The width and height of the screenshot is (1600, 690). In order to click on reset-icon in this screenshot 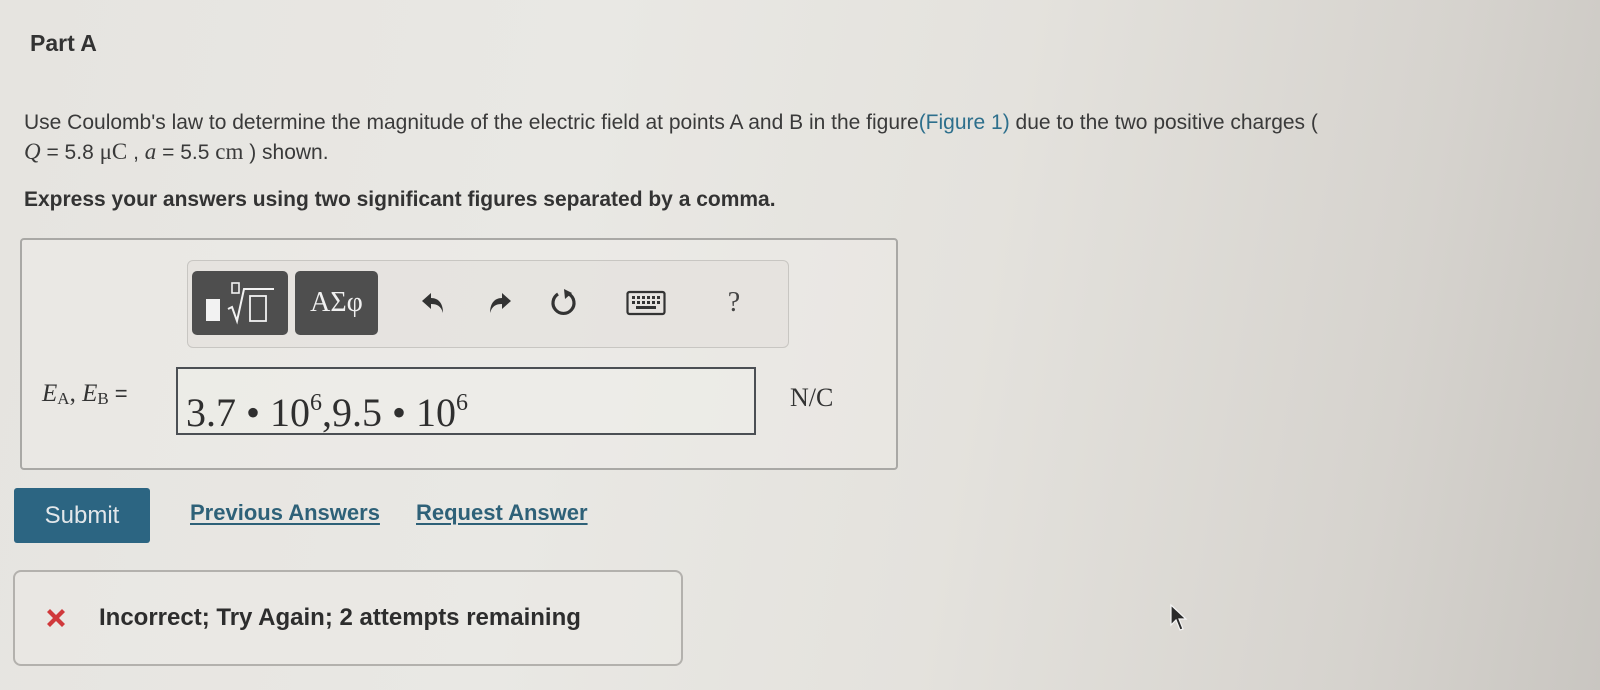, I will do `click(563, 302)`.